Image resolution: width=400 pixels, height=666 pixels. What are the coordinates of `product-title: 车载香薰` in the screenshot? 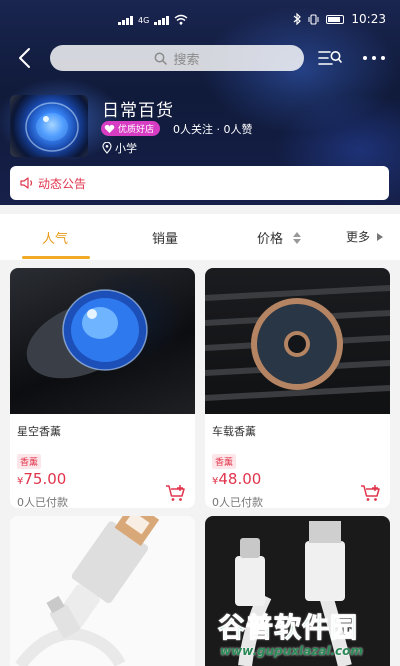 It's located at (234, 431).